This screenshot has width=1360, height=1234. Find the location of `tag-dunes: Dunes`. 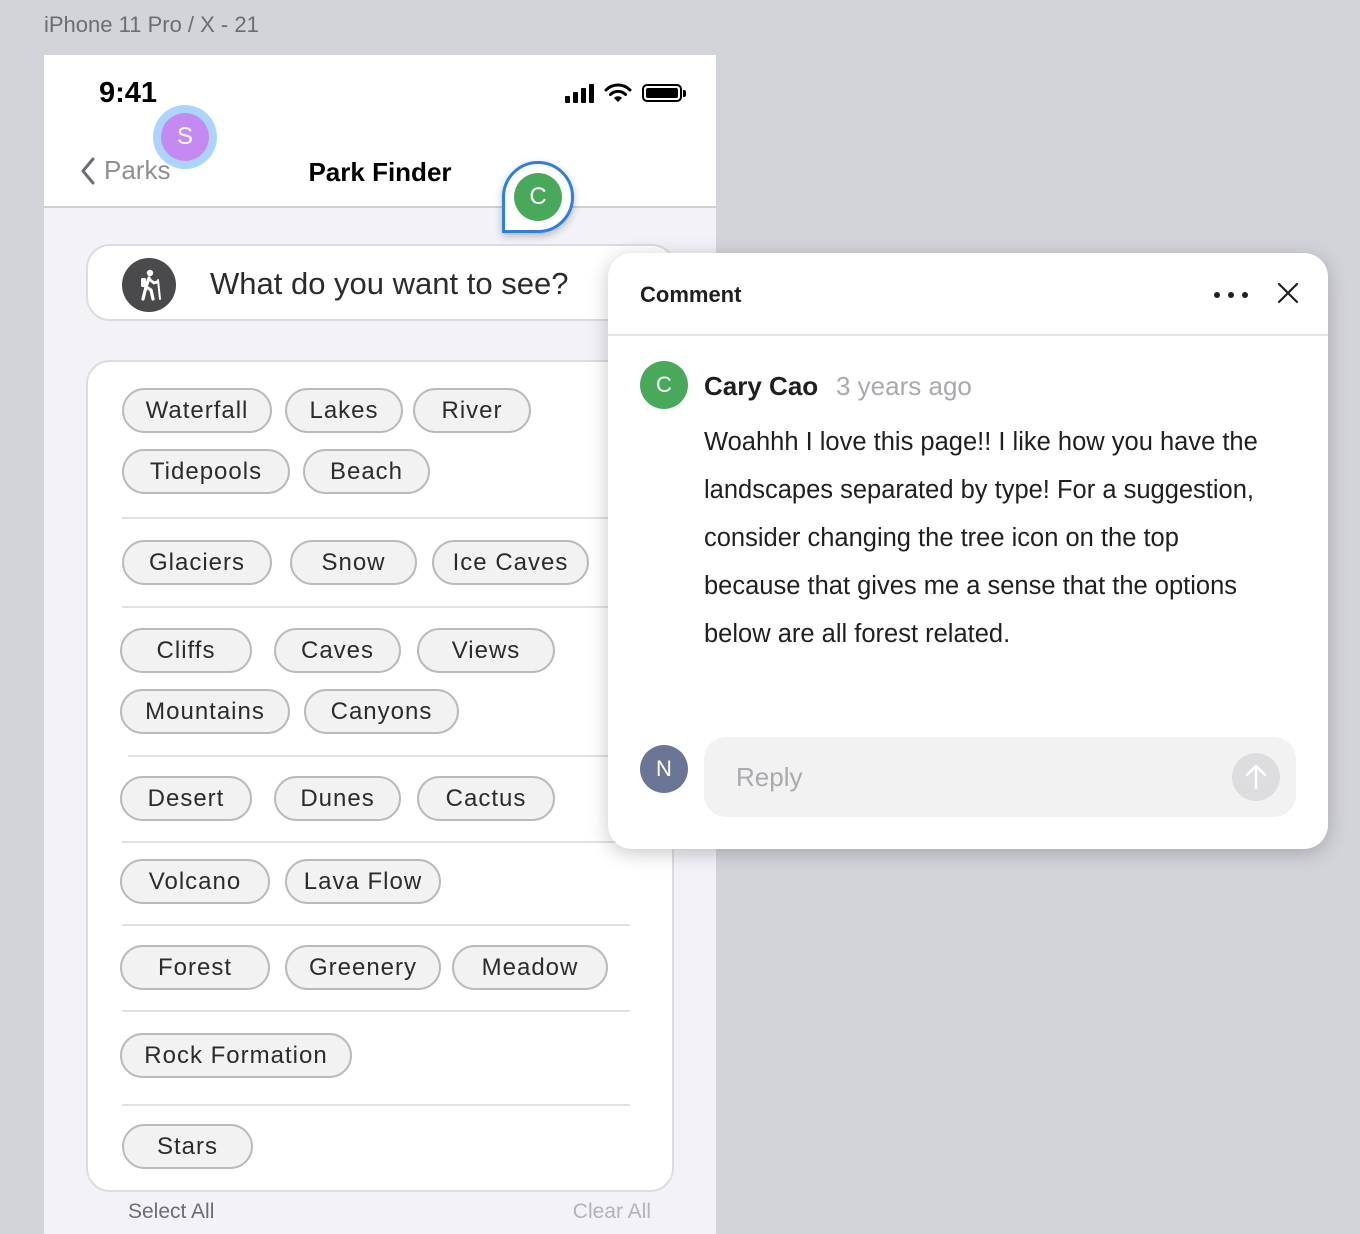

tag-dunes: Dunes is located at coordinates (337, 798).